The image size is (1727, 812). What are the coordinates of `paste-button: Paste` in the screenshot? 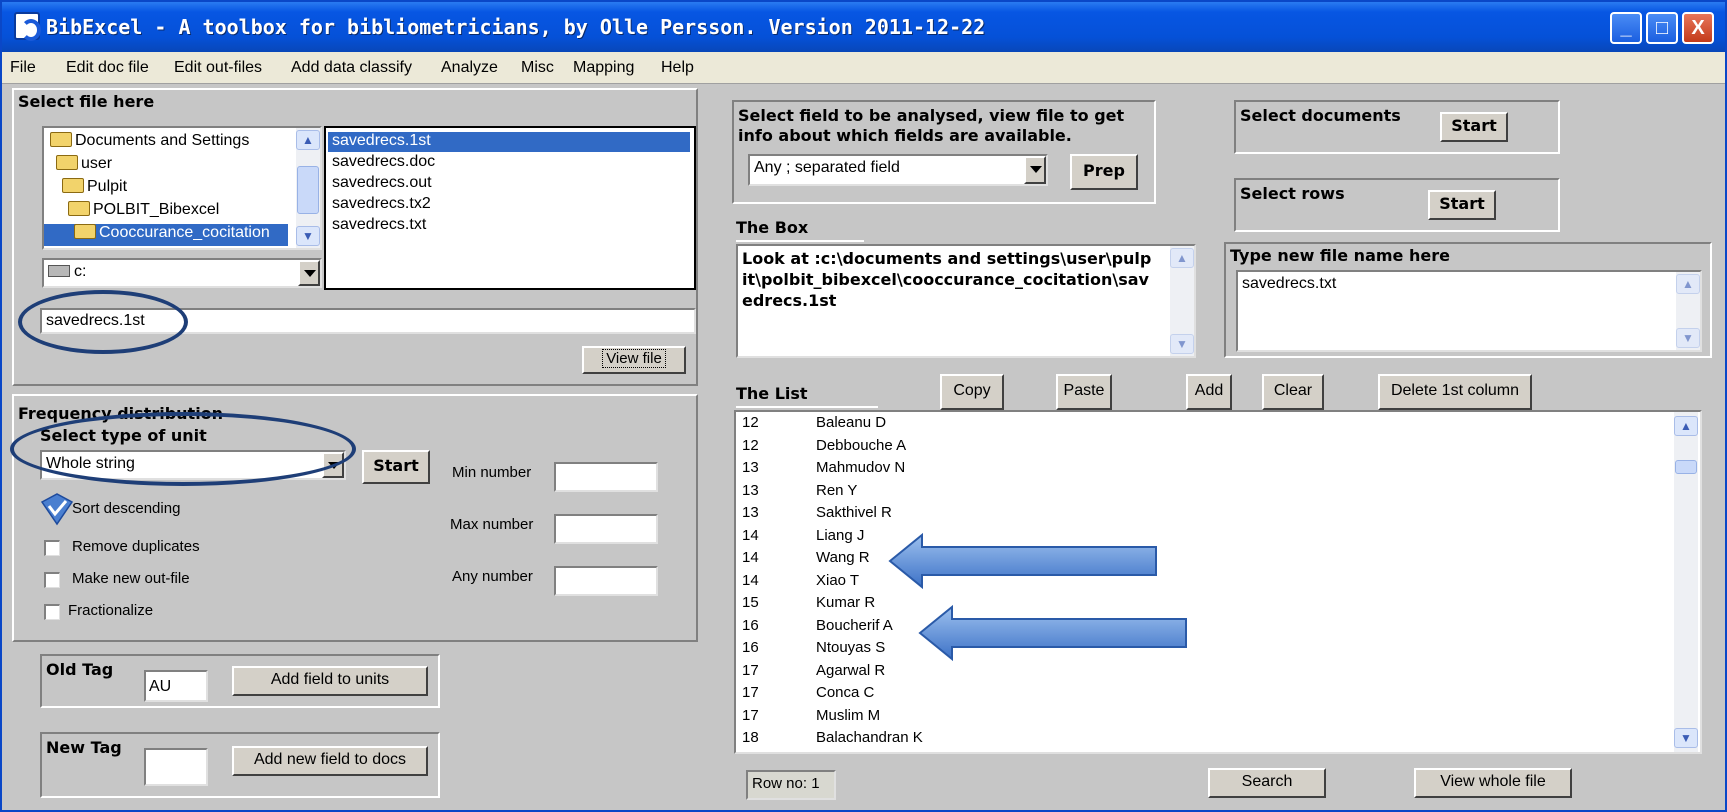 It's located at (1084, 392).